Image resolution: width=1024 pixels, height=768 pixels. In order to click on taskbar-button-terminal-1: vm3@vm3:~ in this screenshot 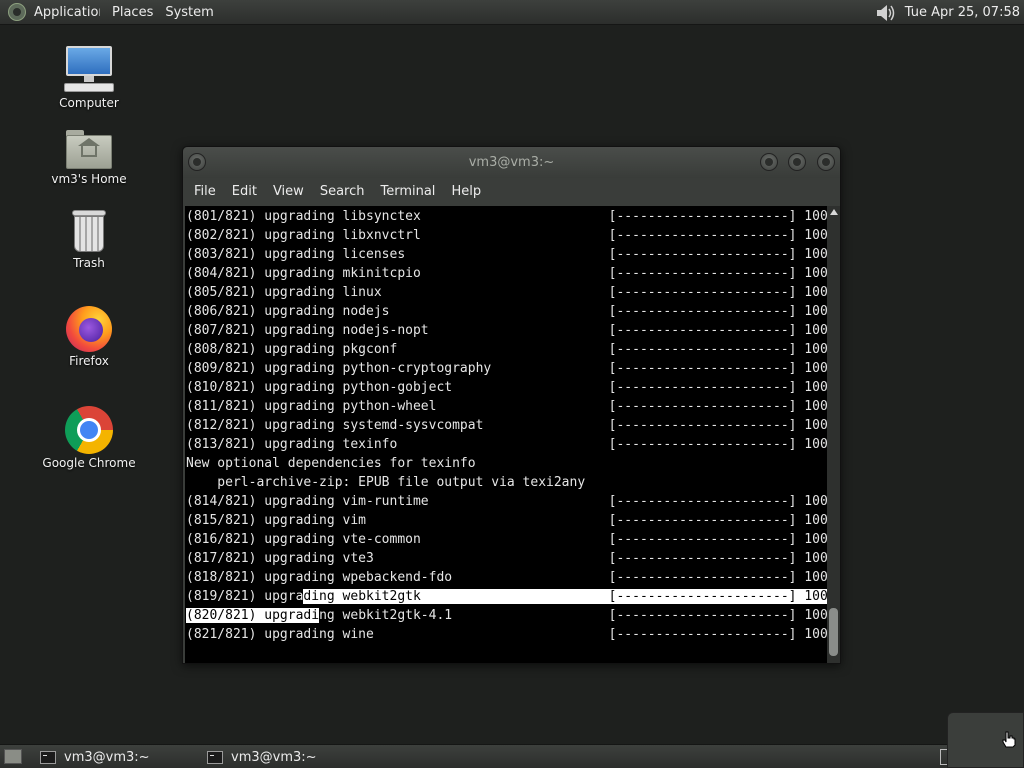, I will do `click(95, 757)`.